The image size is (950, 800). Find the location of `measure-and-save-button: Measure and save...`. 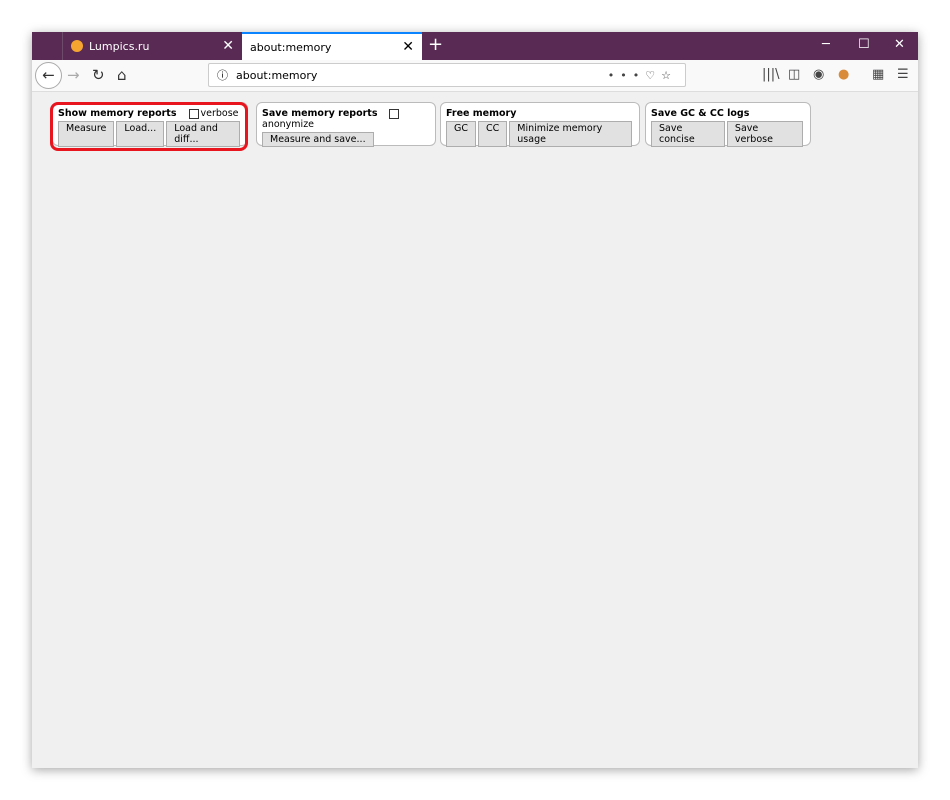

measure-and-save-button: Measure and save... is located at coordinates (318, 139).